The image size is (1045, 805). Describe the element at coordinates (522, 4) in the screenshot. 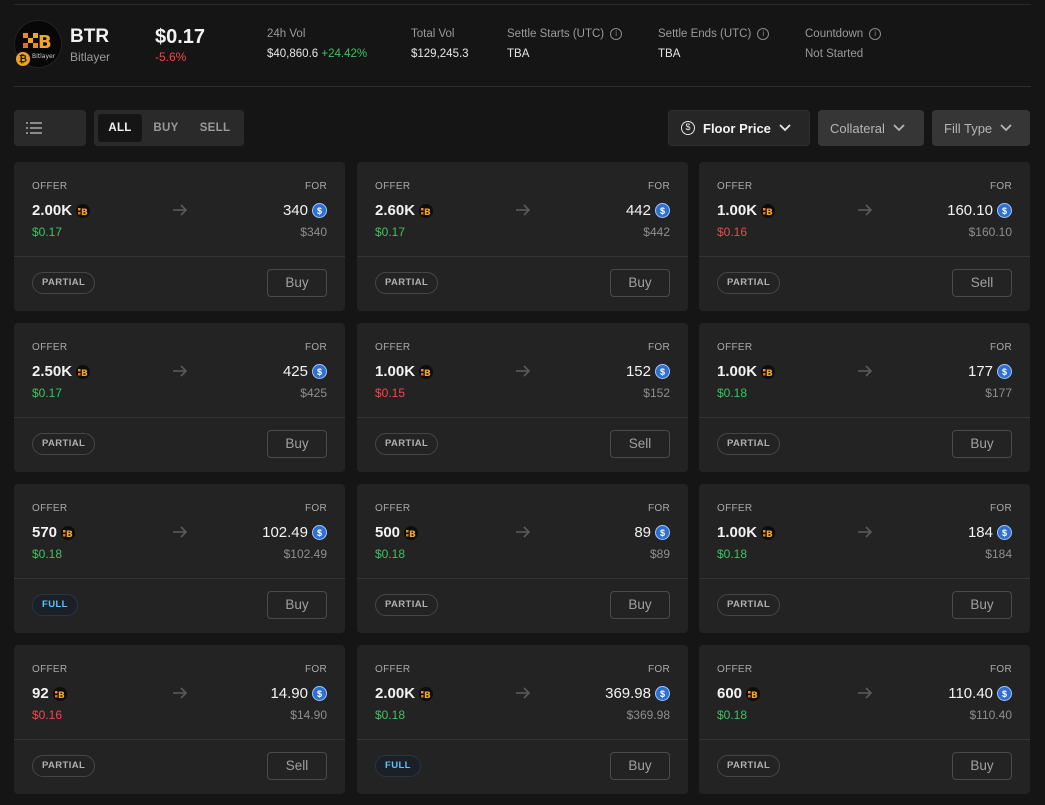

I see `top-divider` at that location.